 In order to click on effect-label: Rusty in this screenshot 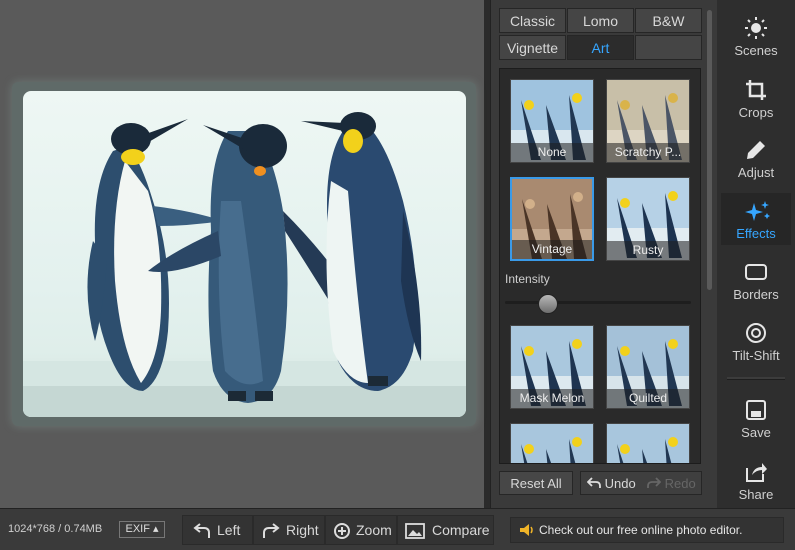, I will do `click(648, 250)`.